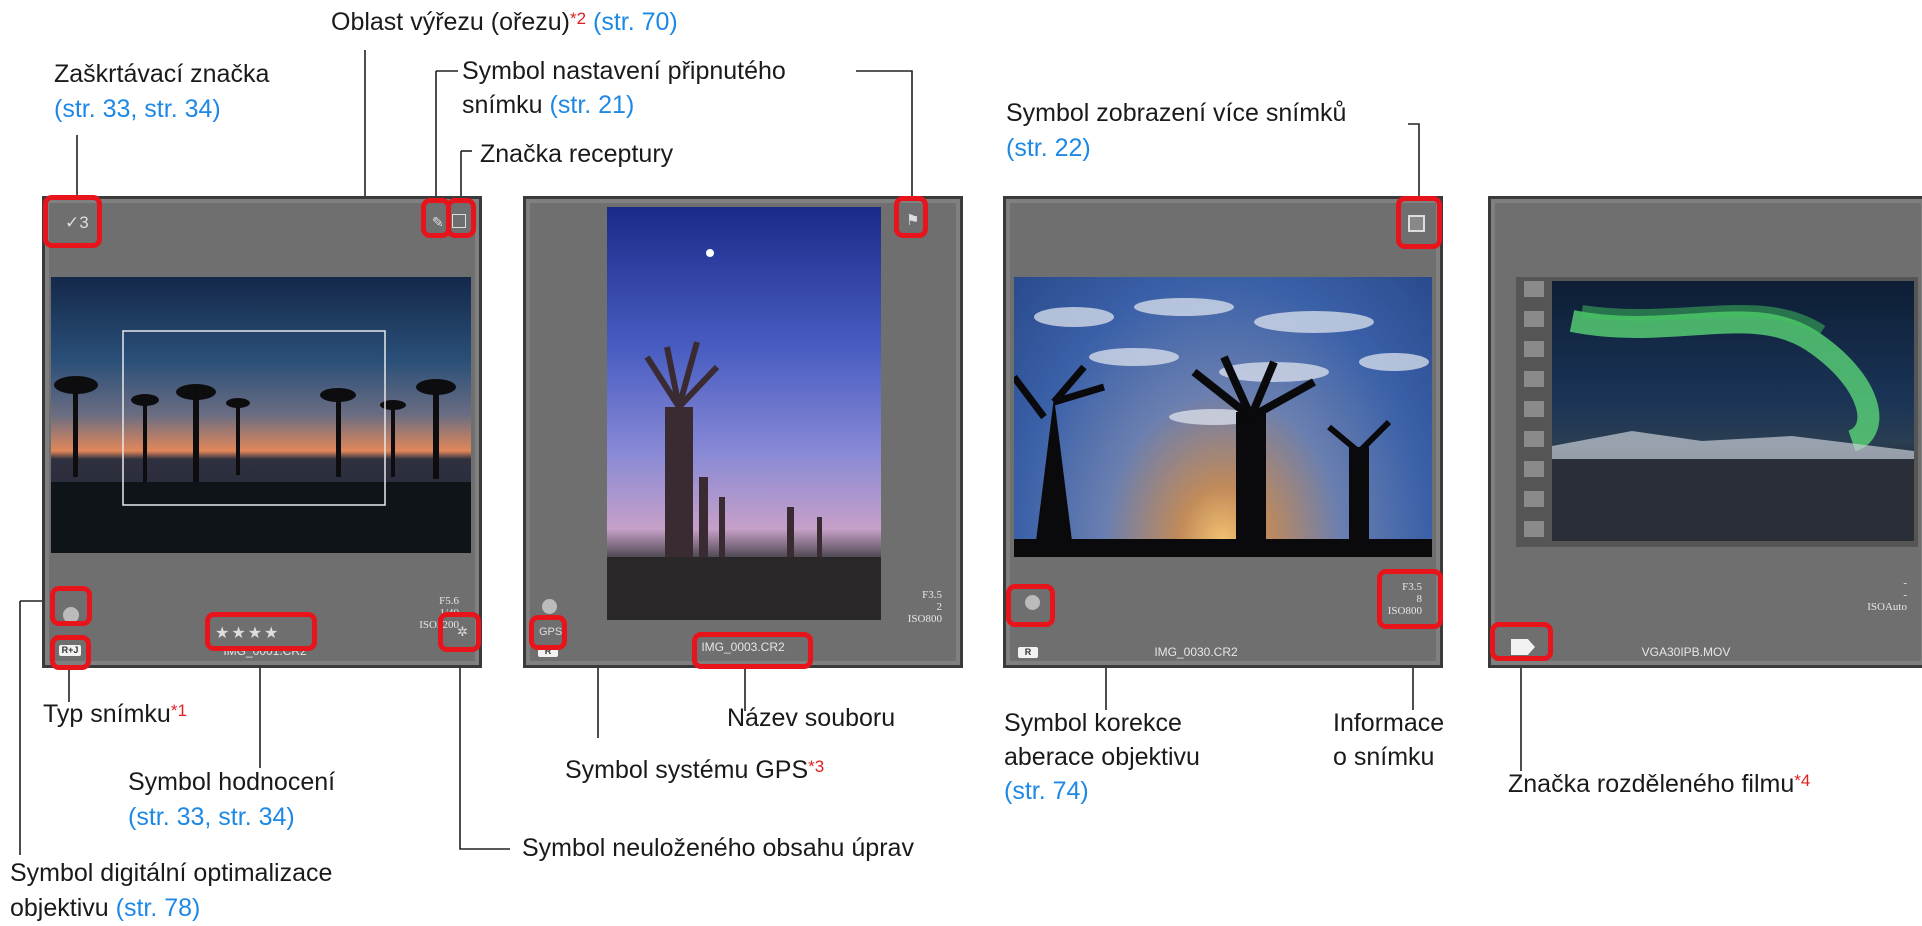  I want to click on multi-image-highlight, so click(1419, 222).